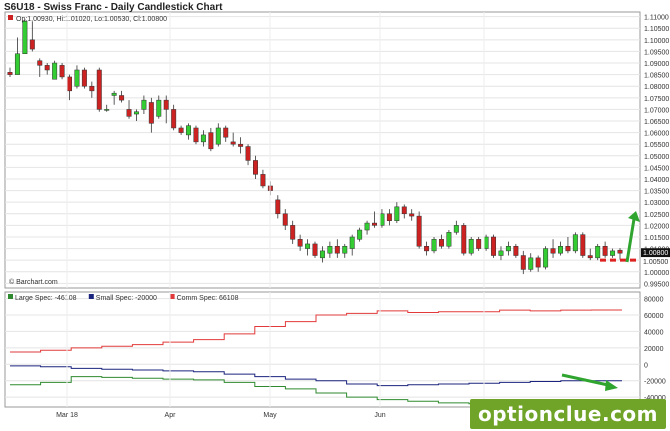  Describe the element at coordinates (656, 110) in the screenshot. I see `candle-y-tick-label: 1.07000` at that location.